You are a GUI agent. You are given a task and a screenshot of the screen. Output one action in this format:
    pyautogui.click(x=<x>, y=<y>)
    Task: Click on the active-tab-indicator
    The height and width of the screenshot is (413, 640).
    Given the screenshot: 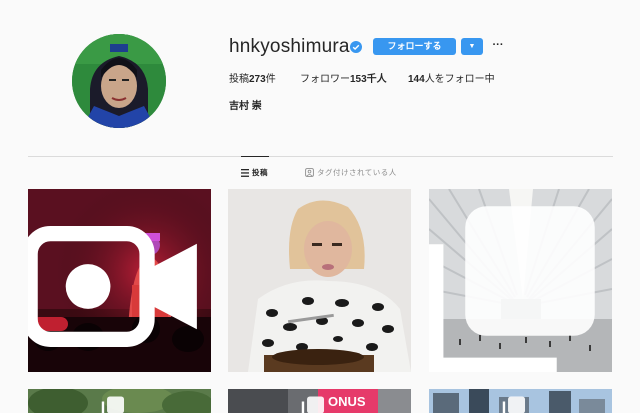 What is the action you would take?
    pyautogui.click(x=255, y=156)
    